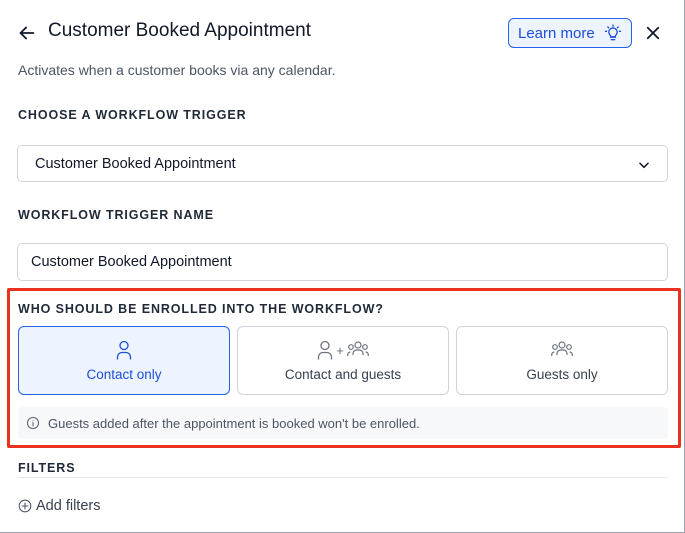  Describe the element at coordinates (25, 506) in the screenshot. I see `plus-circle-icon` at that location.